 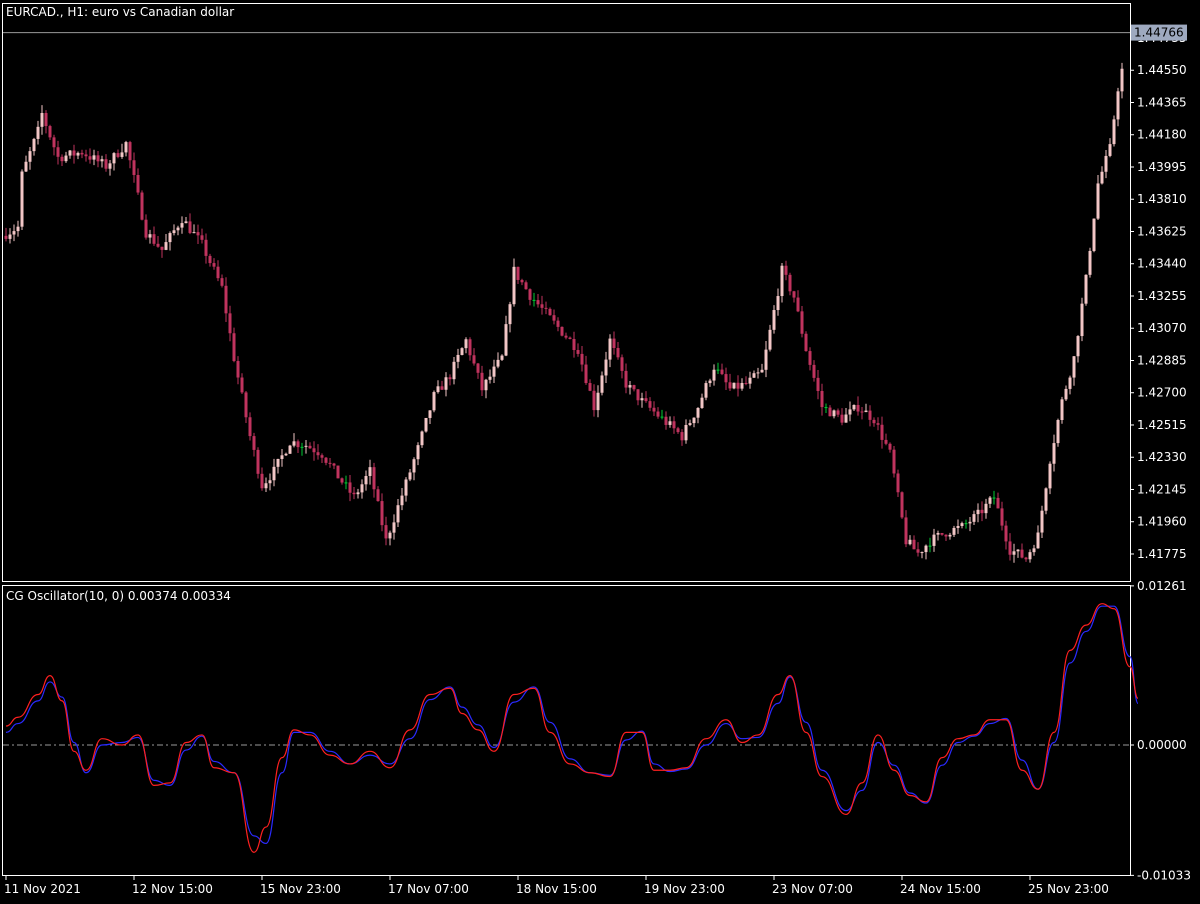 I want to click on price-tick-label: 1.43995, so click(x=1162, y=167).